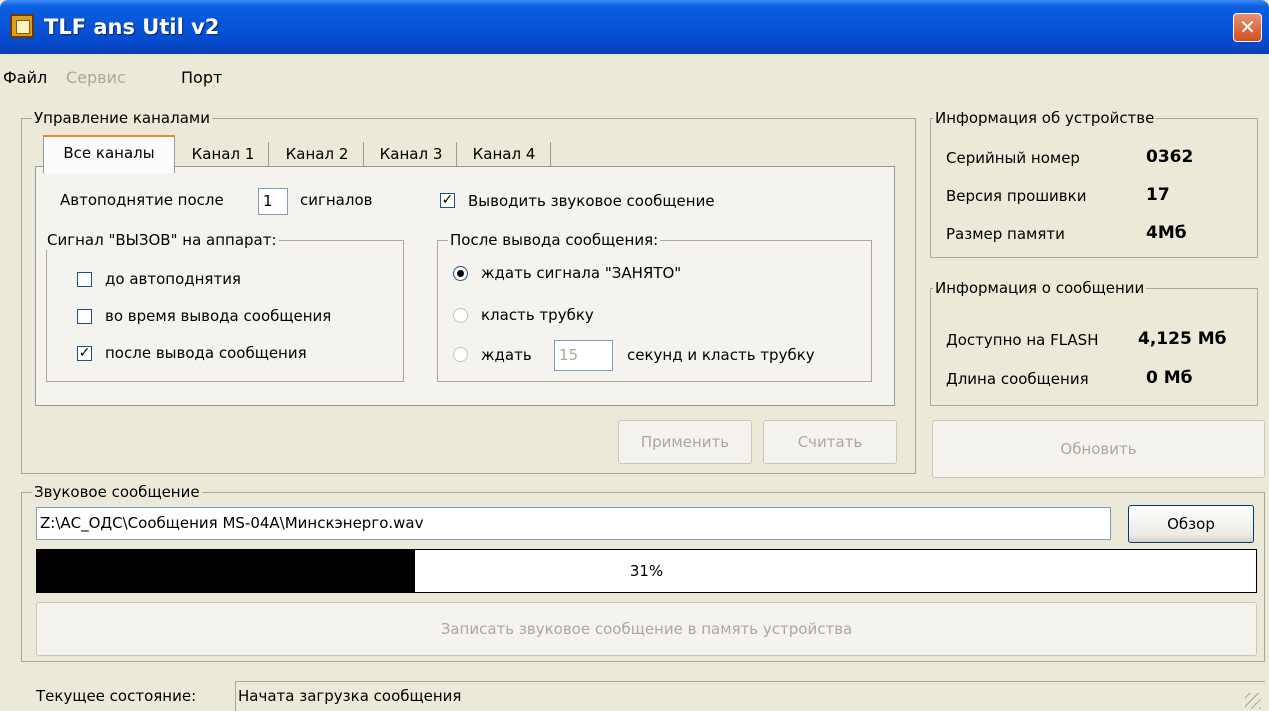  I want to click on progress-bar: 31%, so click(646, 571).